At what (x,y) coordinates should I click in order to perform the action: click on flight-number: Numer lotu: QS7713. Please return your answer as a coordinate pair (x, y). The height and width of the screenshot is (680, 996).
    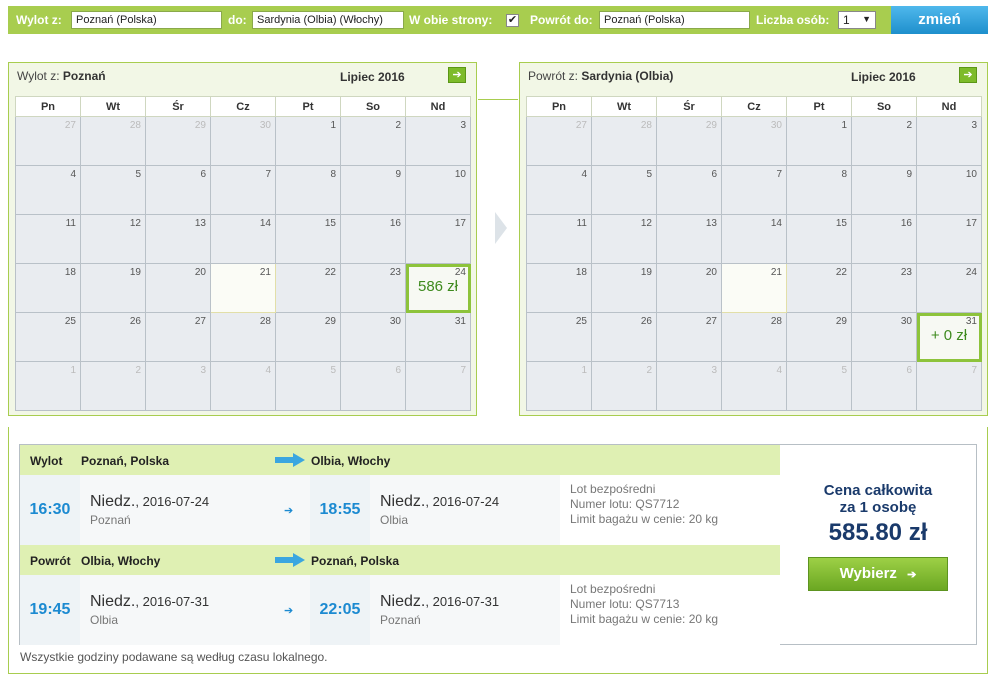
    Looking at the image, I should click on (625, 604).